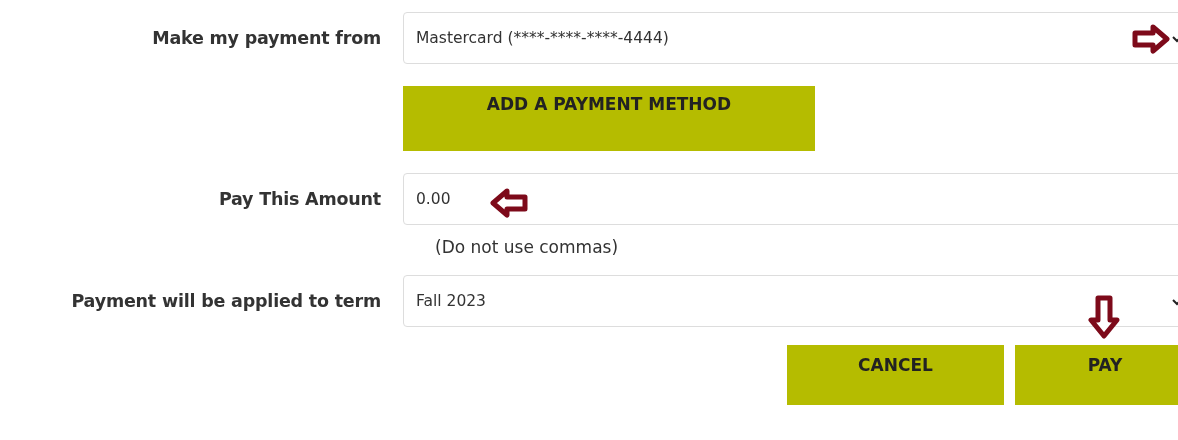 The width and height of the screenshot is (1178, 440). Describe the element at coordinates (225, 301) in the screenshot. I see `field-label: Payment will be applied to term` at that location.